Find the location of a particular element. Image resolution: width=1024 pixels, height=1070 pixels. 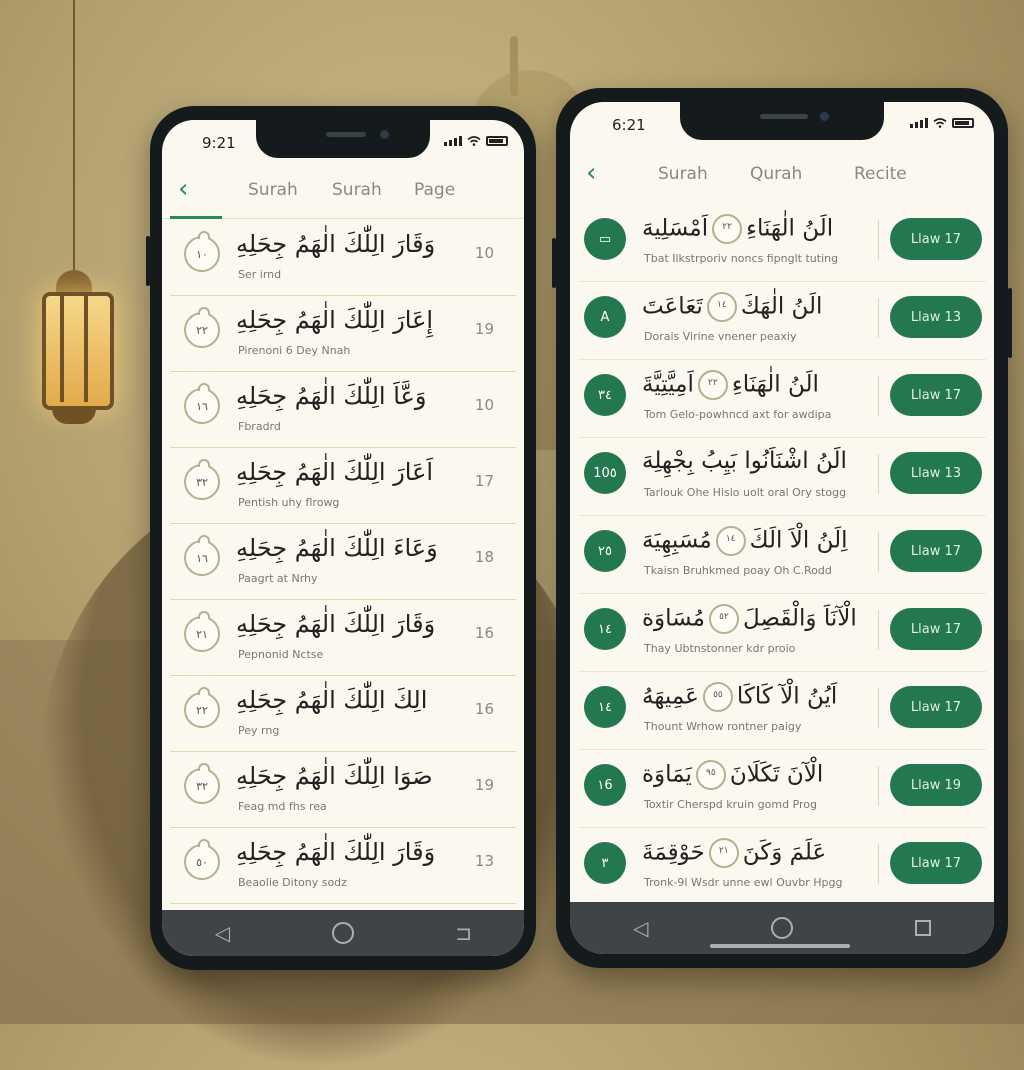

item-subtitle: Pentish uhy flrowg is located at coordinates (289, 502).